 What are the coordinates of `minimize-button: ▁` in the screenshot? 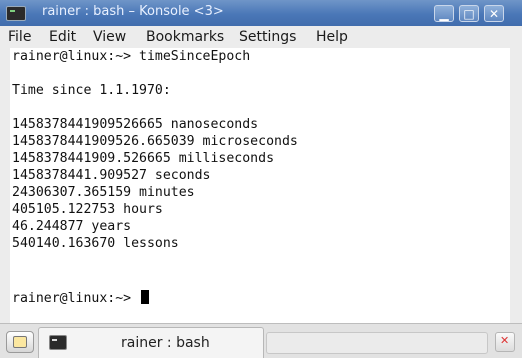 It's located at (444, 13).